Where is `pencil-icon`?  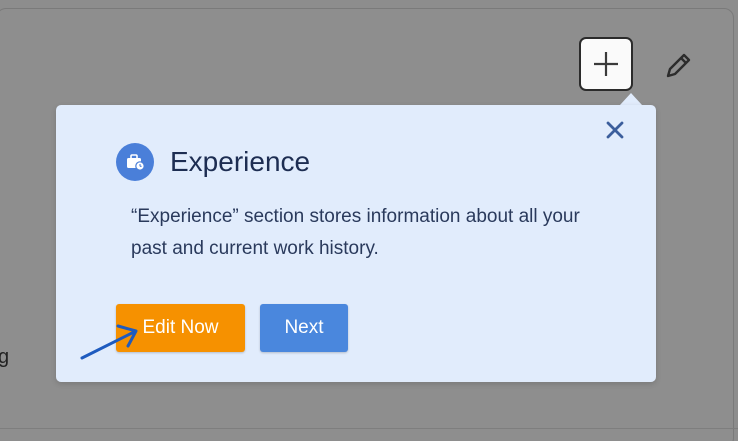 pencil-icon is located at coordinates (678, 65).